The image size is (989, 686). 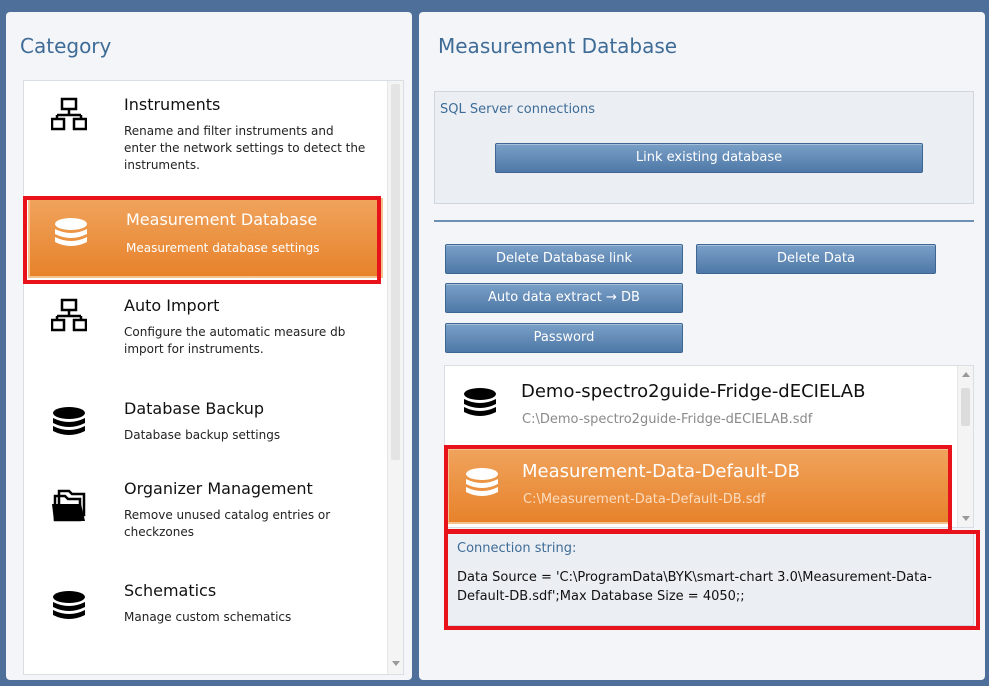 I want to click on category-item-title: Database Backup, so click(x=194, y=408).